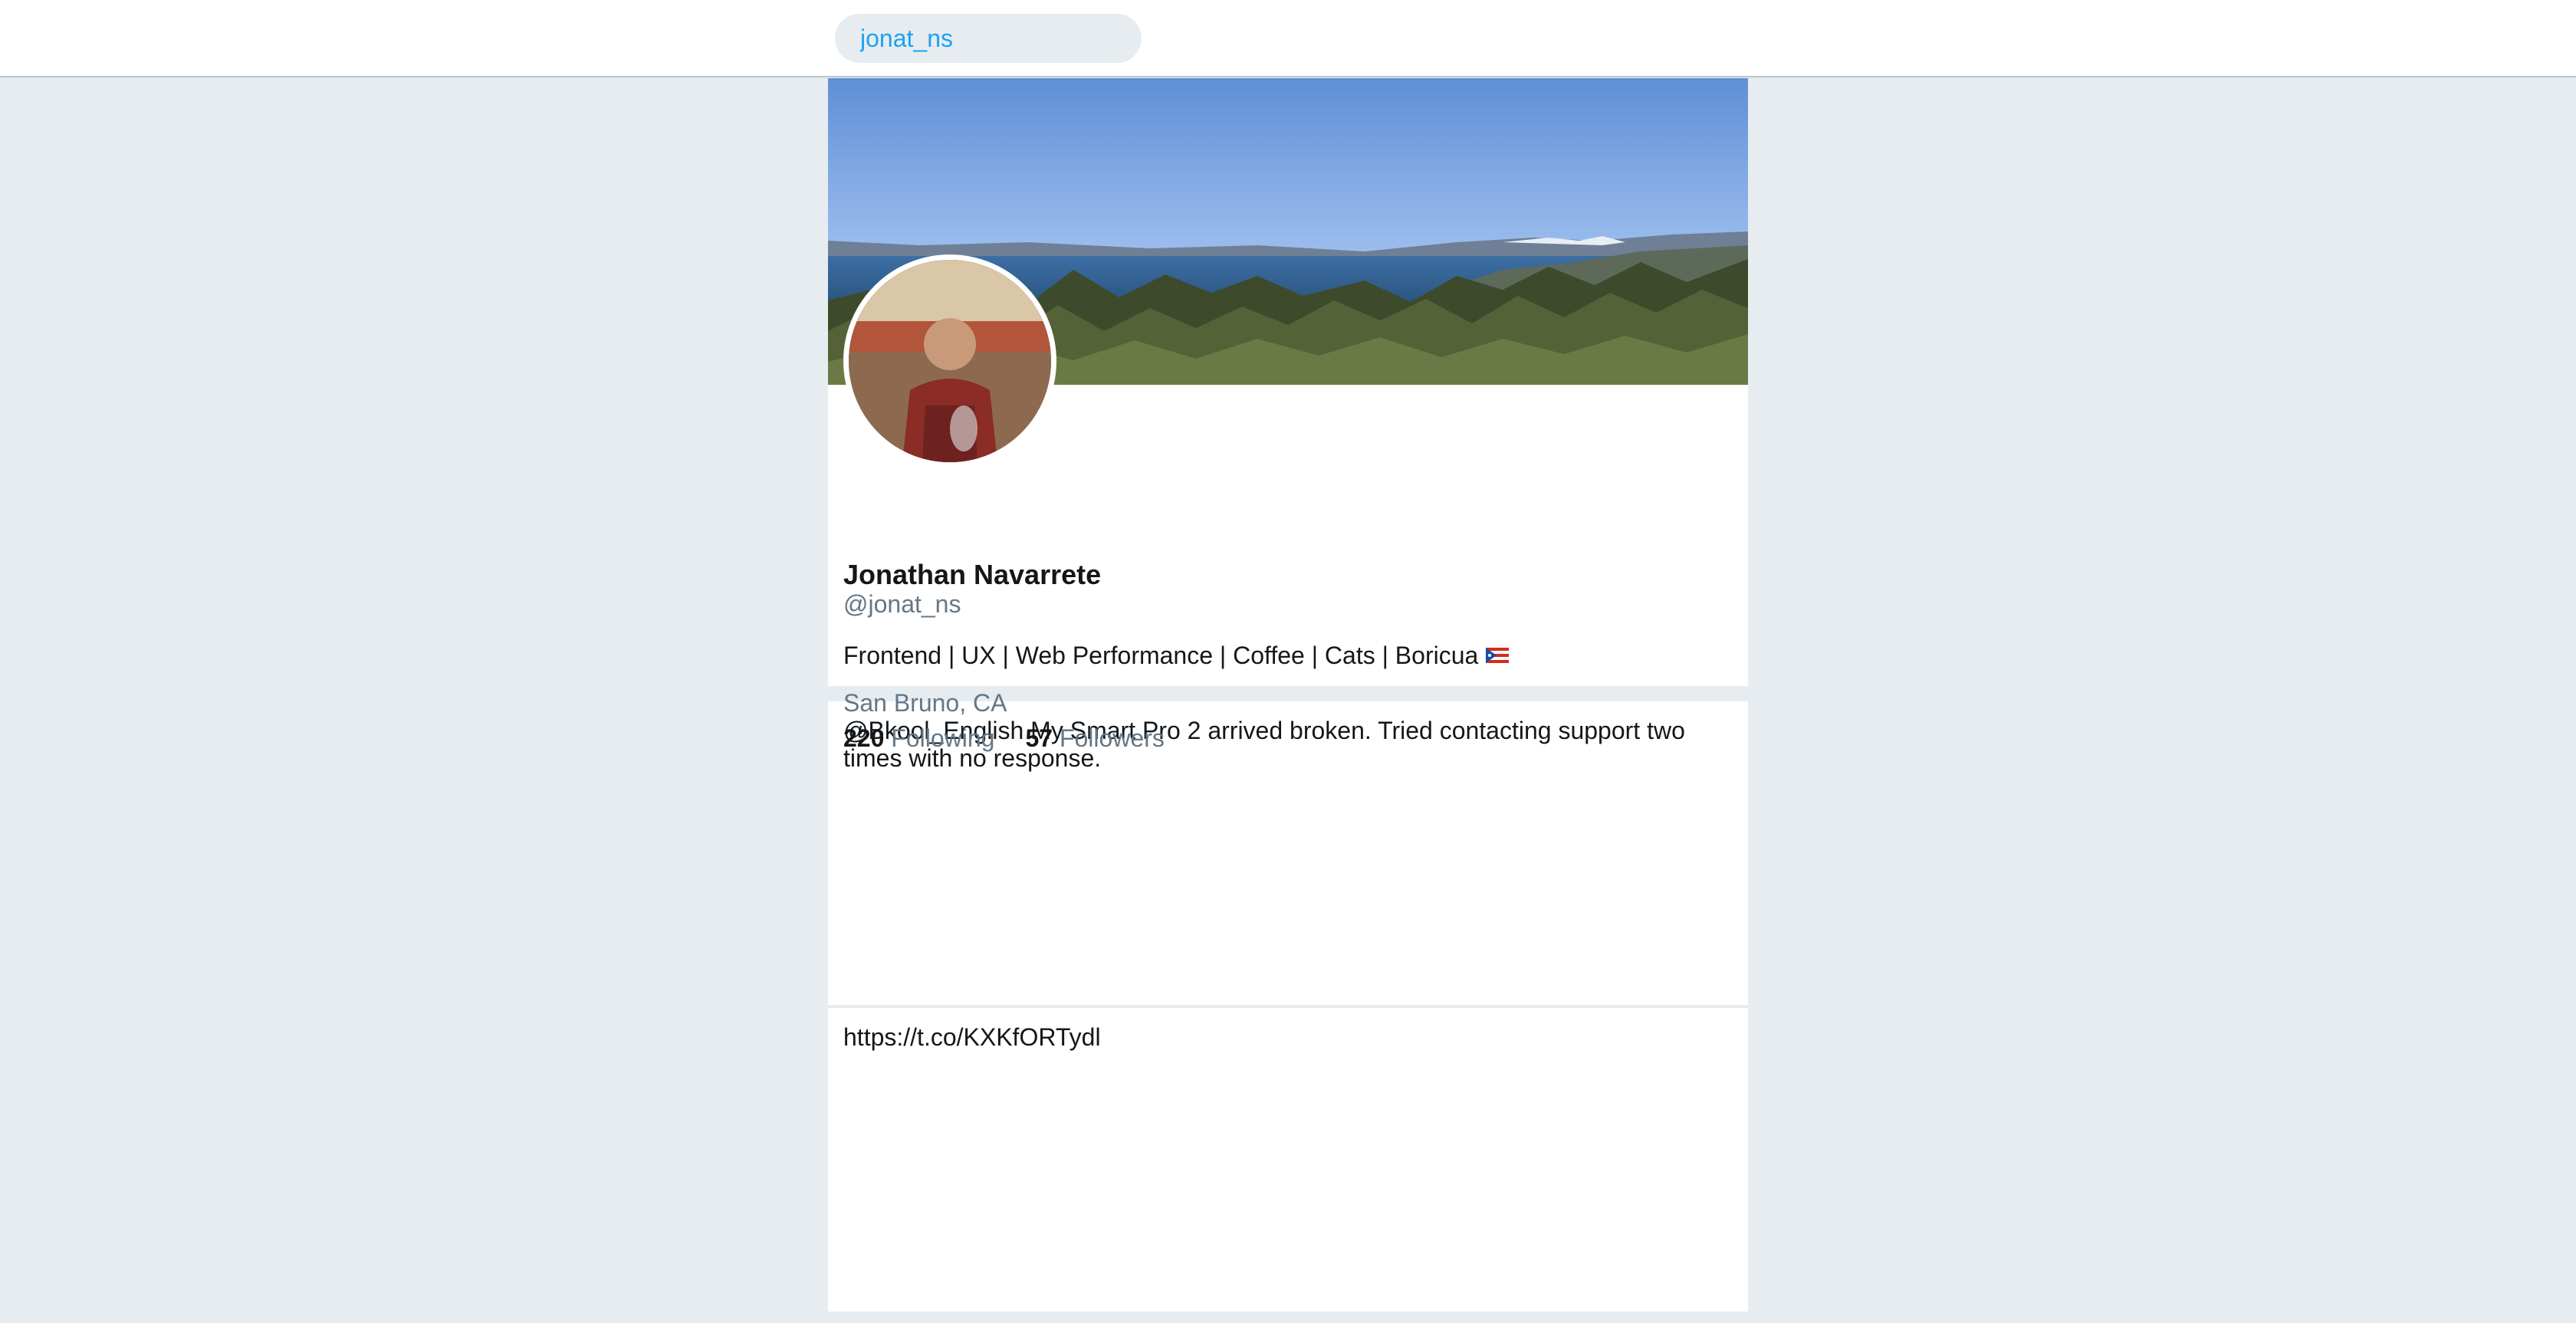  What do you see at coordinates (943, 738) in the screenshot?
I see `following-label: Following` at bounding box center [943, 738].